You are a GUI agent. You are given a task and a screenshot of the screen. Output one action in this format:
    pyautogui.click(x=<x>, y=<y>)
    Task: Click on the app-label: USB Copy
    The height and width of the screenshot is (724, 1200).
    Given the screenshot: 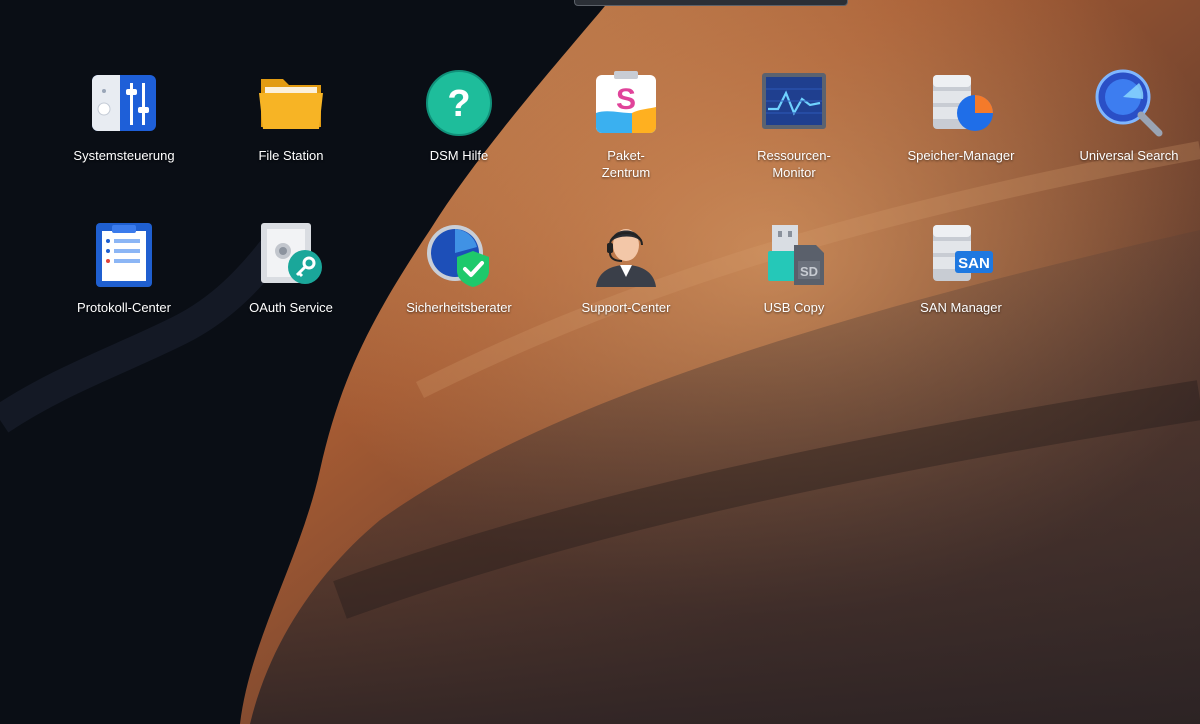 What is the action you would take?
    pyautogui.click(x=794, y=307)
    